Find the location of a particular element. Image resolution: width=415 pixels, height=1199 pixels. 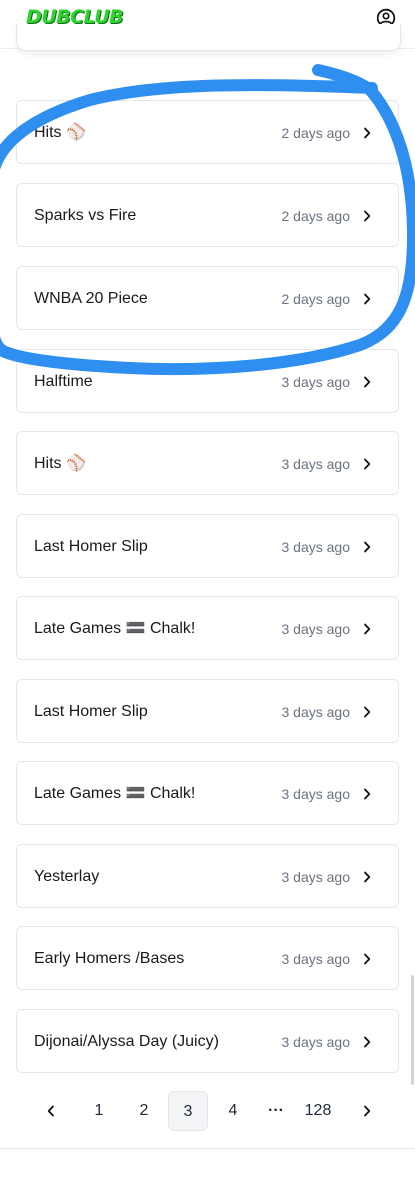

pagination: 1 2 3 4 ··· 128 is located at coordinates (207, 1112).